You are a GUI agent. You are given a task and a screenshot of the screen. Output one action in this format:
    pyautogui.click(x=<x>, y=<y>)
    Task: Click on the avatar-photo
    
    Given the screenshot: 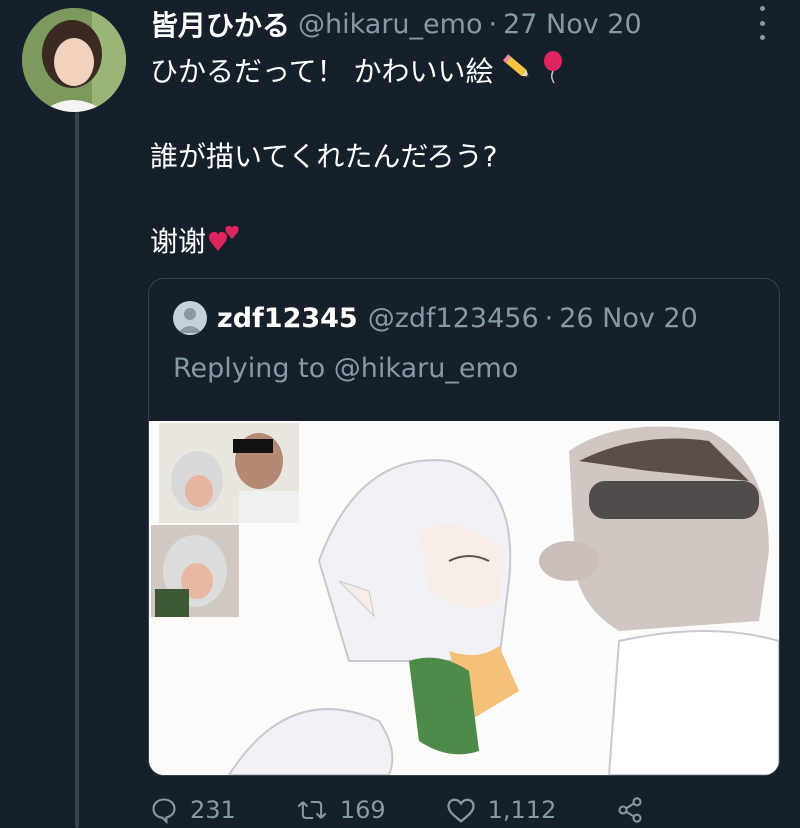 What is the action you would take?
    pyautogui.click(x=74, y=60)
    